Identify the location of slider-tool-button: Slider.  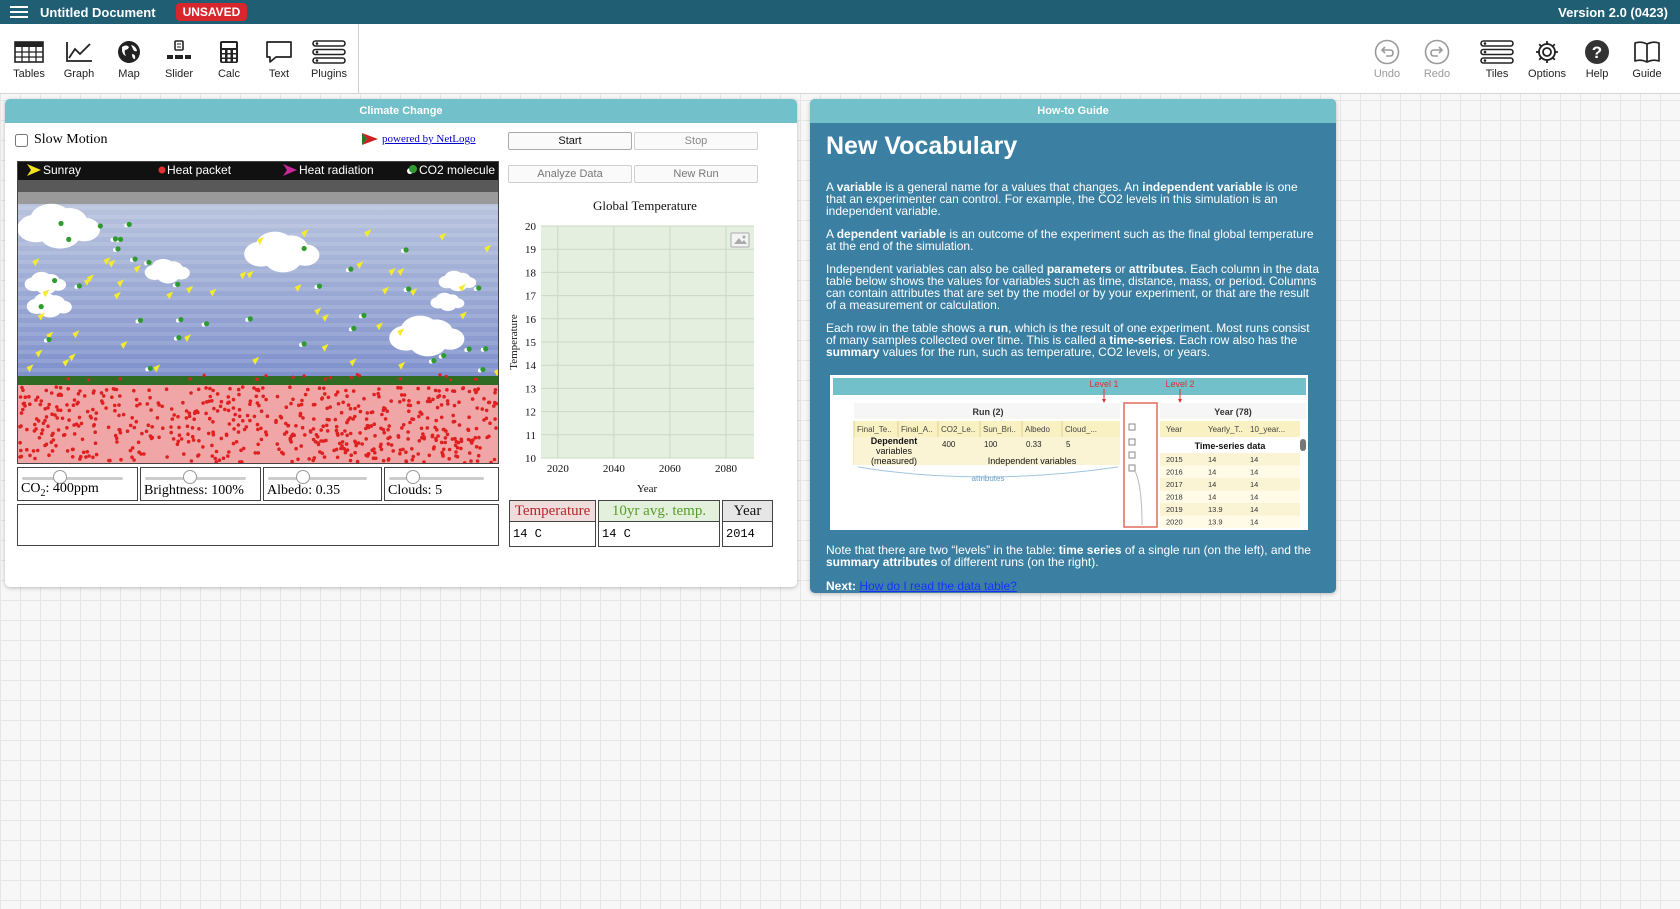
(179, 58).